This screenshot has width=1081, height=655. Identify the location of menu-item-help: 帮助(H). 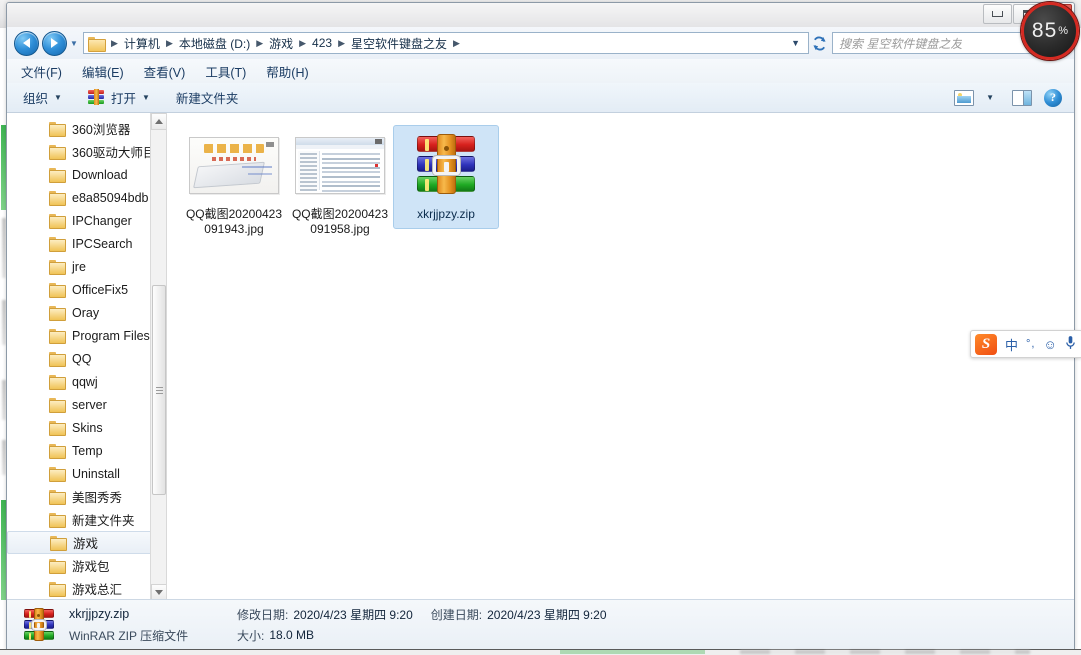
(287, 71).